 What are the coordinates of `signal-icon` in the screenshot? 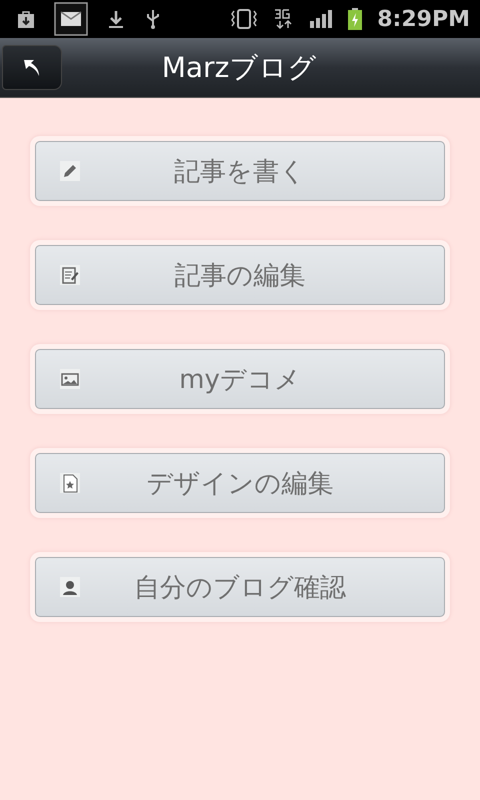 It's located at (321, 19).